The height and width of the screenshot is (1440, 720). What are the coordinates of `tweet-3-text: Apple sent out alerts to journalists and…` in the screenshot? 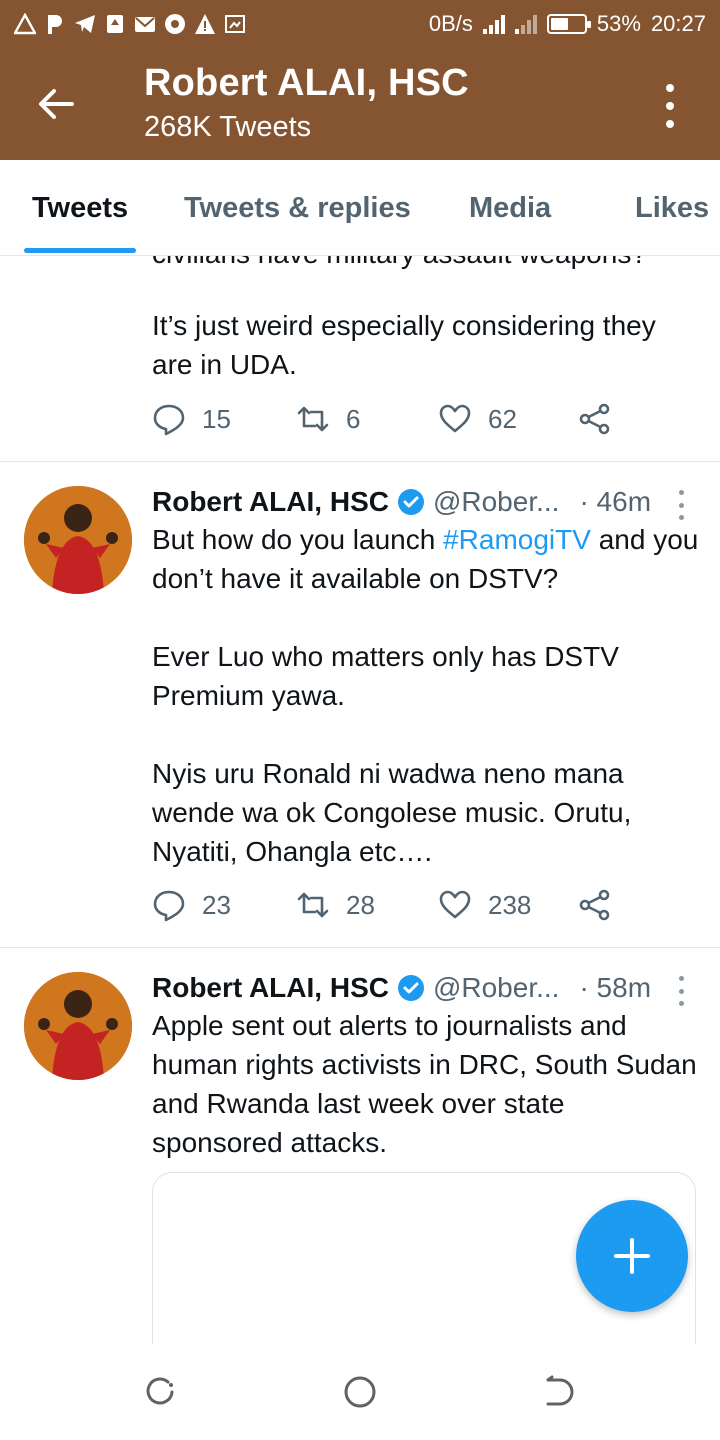 It's located at (424, 1084).